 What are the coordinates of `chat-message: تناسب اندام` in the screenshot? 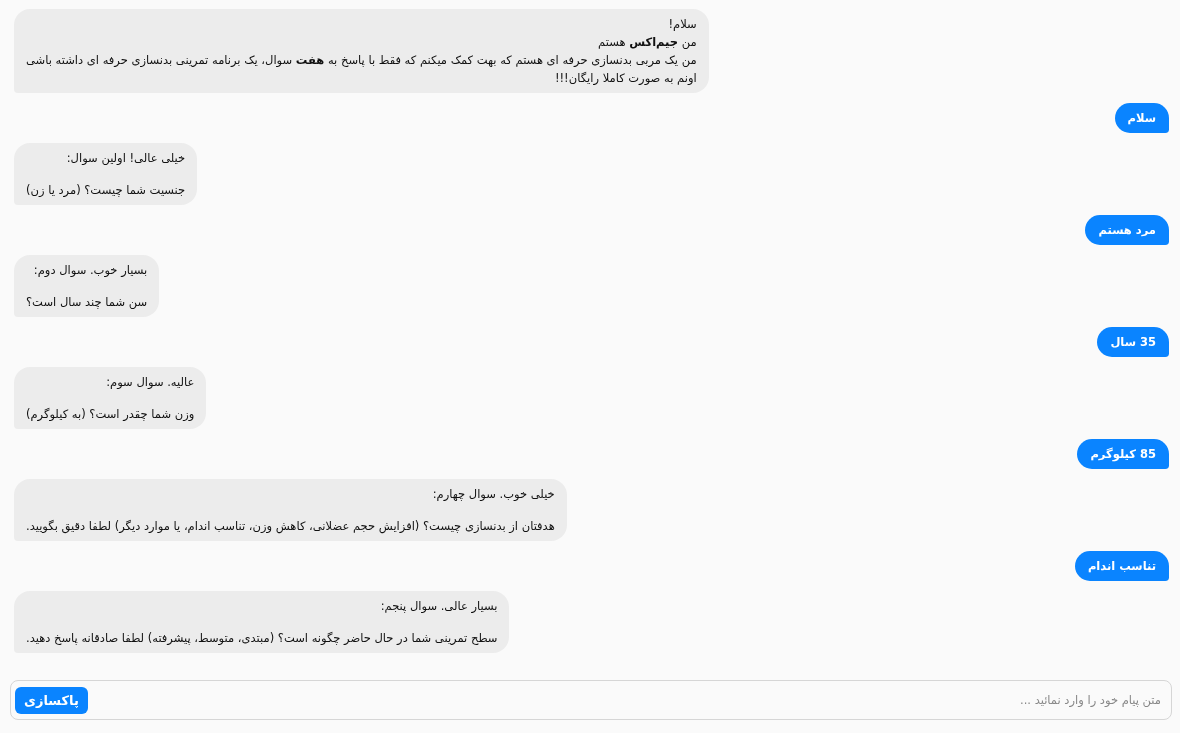 It's located at (1121, 566).